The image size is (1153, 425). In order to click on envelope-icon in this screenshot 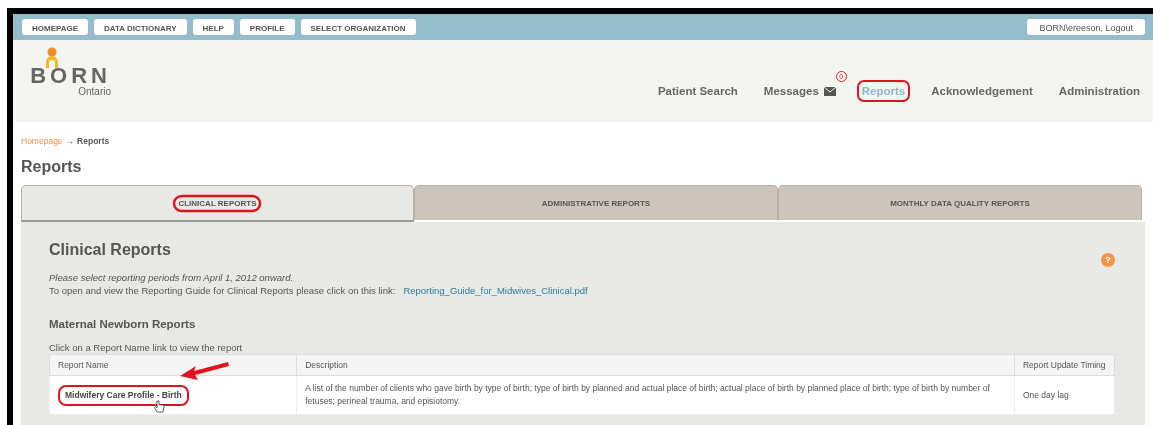, I will do `click(829, 91)`.